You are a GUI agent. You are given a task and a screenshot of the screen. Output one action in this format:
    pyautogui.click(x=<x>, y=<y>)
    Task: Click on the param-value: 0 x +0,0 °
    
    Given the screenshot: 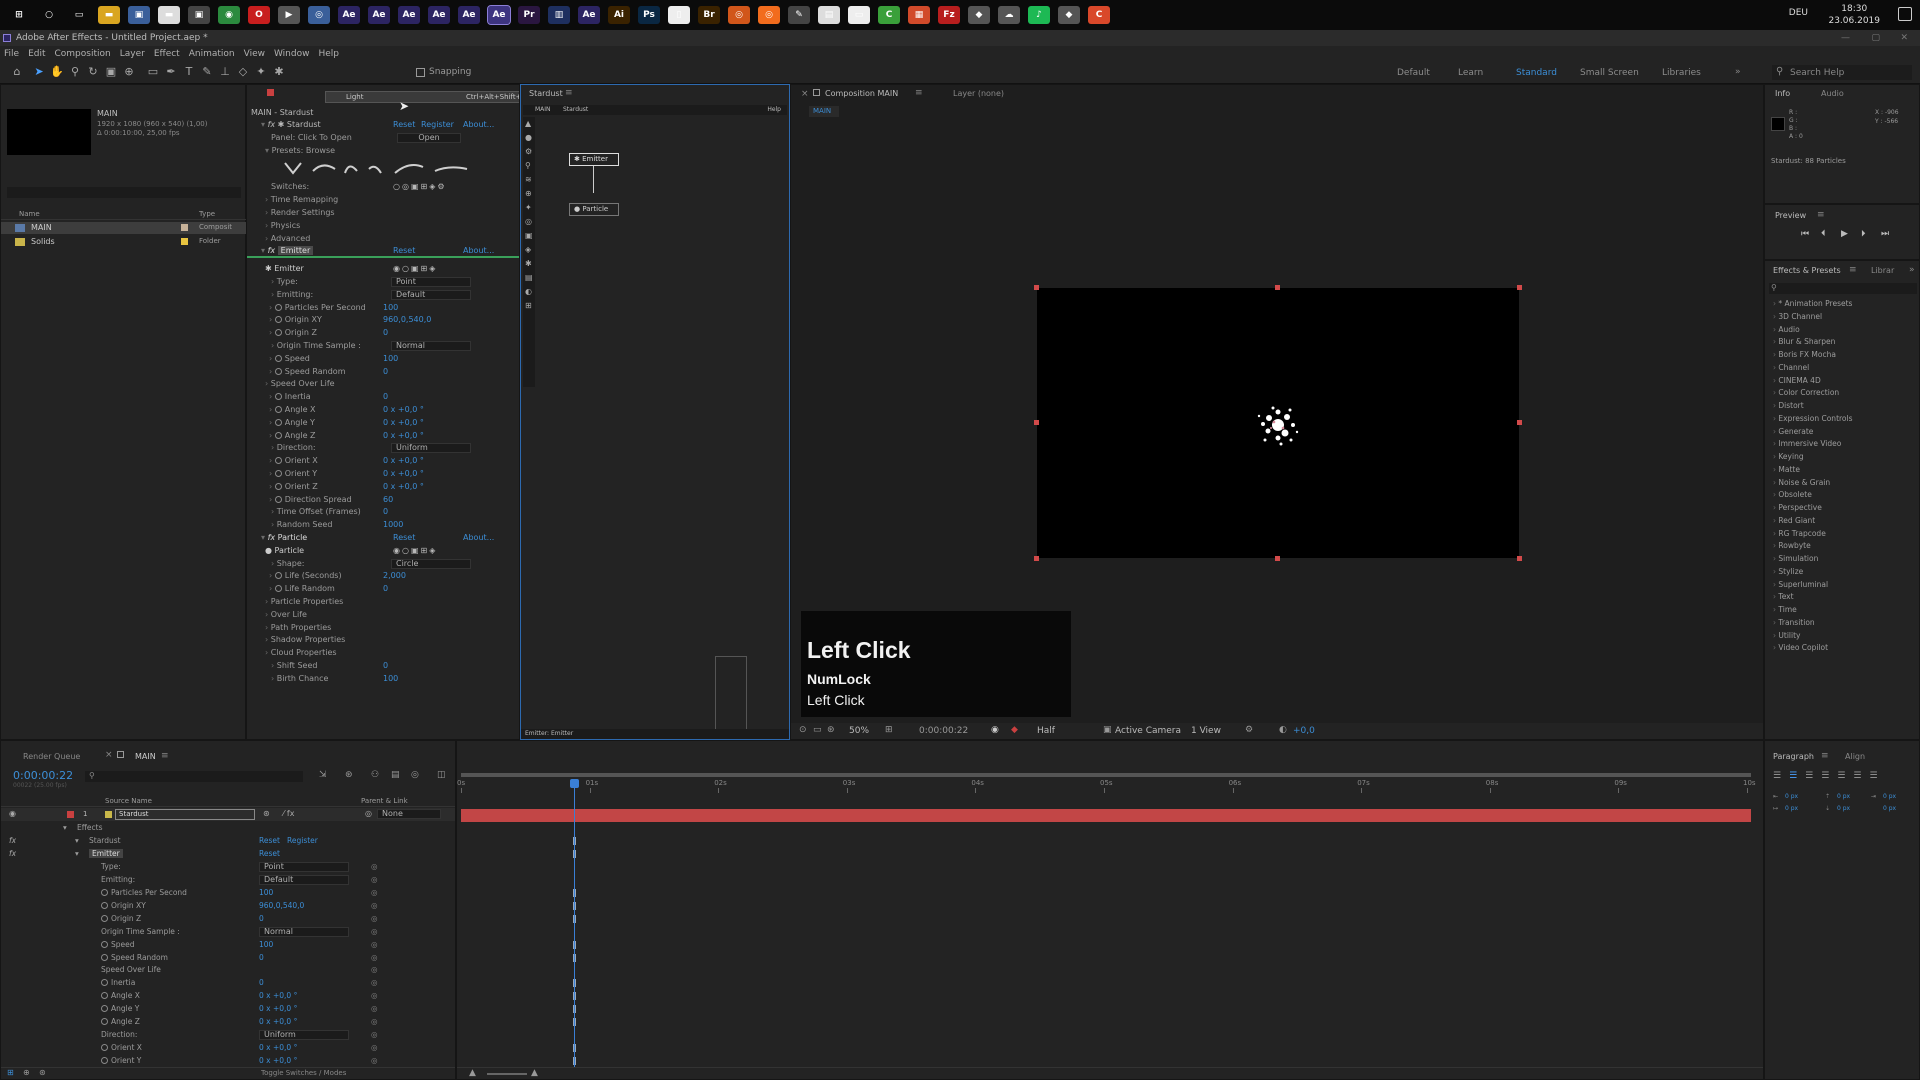 What is the action you would take?
    pyautogui.click(x=403, y=474)
    